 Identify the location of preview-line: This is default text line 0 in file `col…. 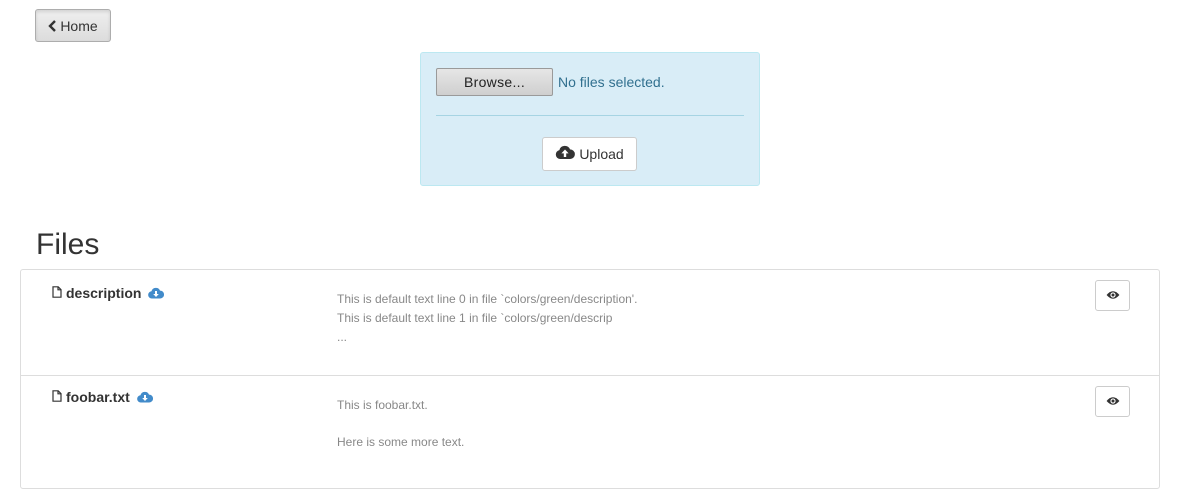
(487, 299).